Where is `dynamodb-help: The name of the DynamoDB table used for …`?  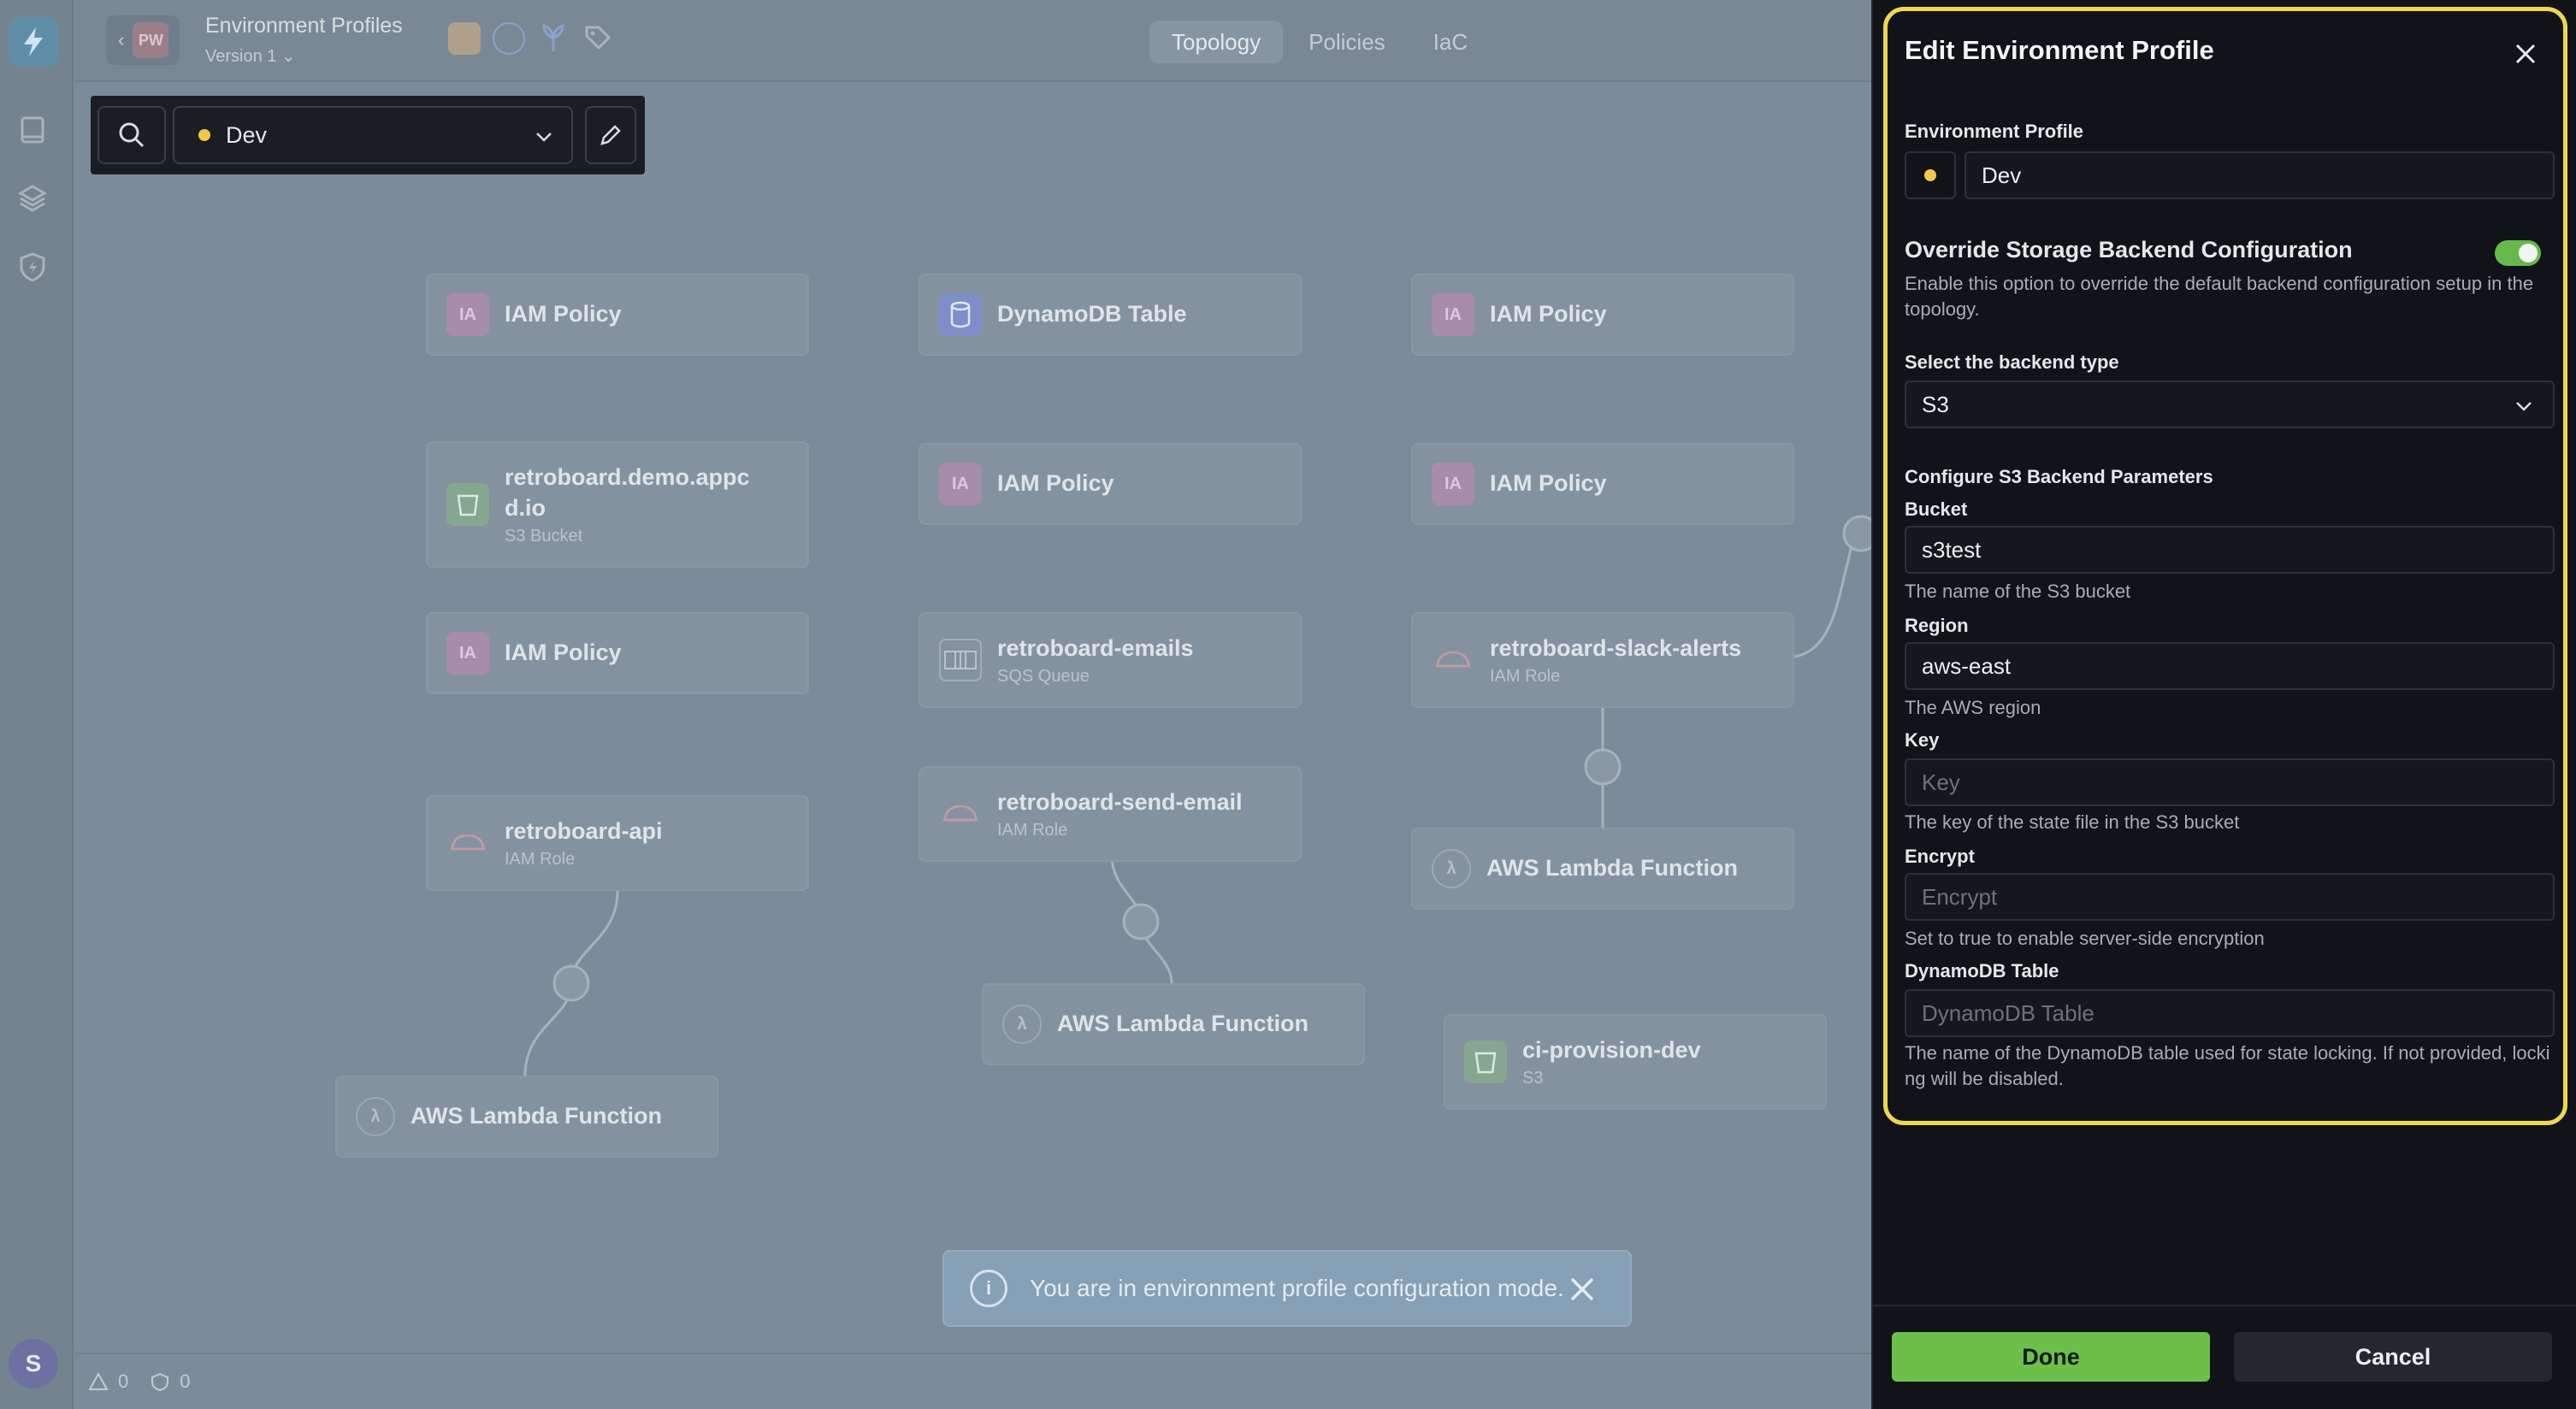 dynamodb-help: The name of the DynamoDB table used for … is located at coordinates (2227, 1065).